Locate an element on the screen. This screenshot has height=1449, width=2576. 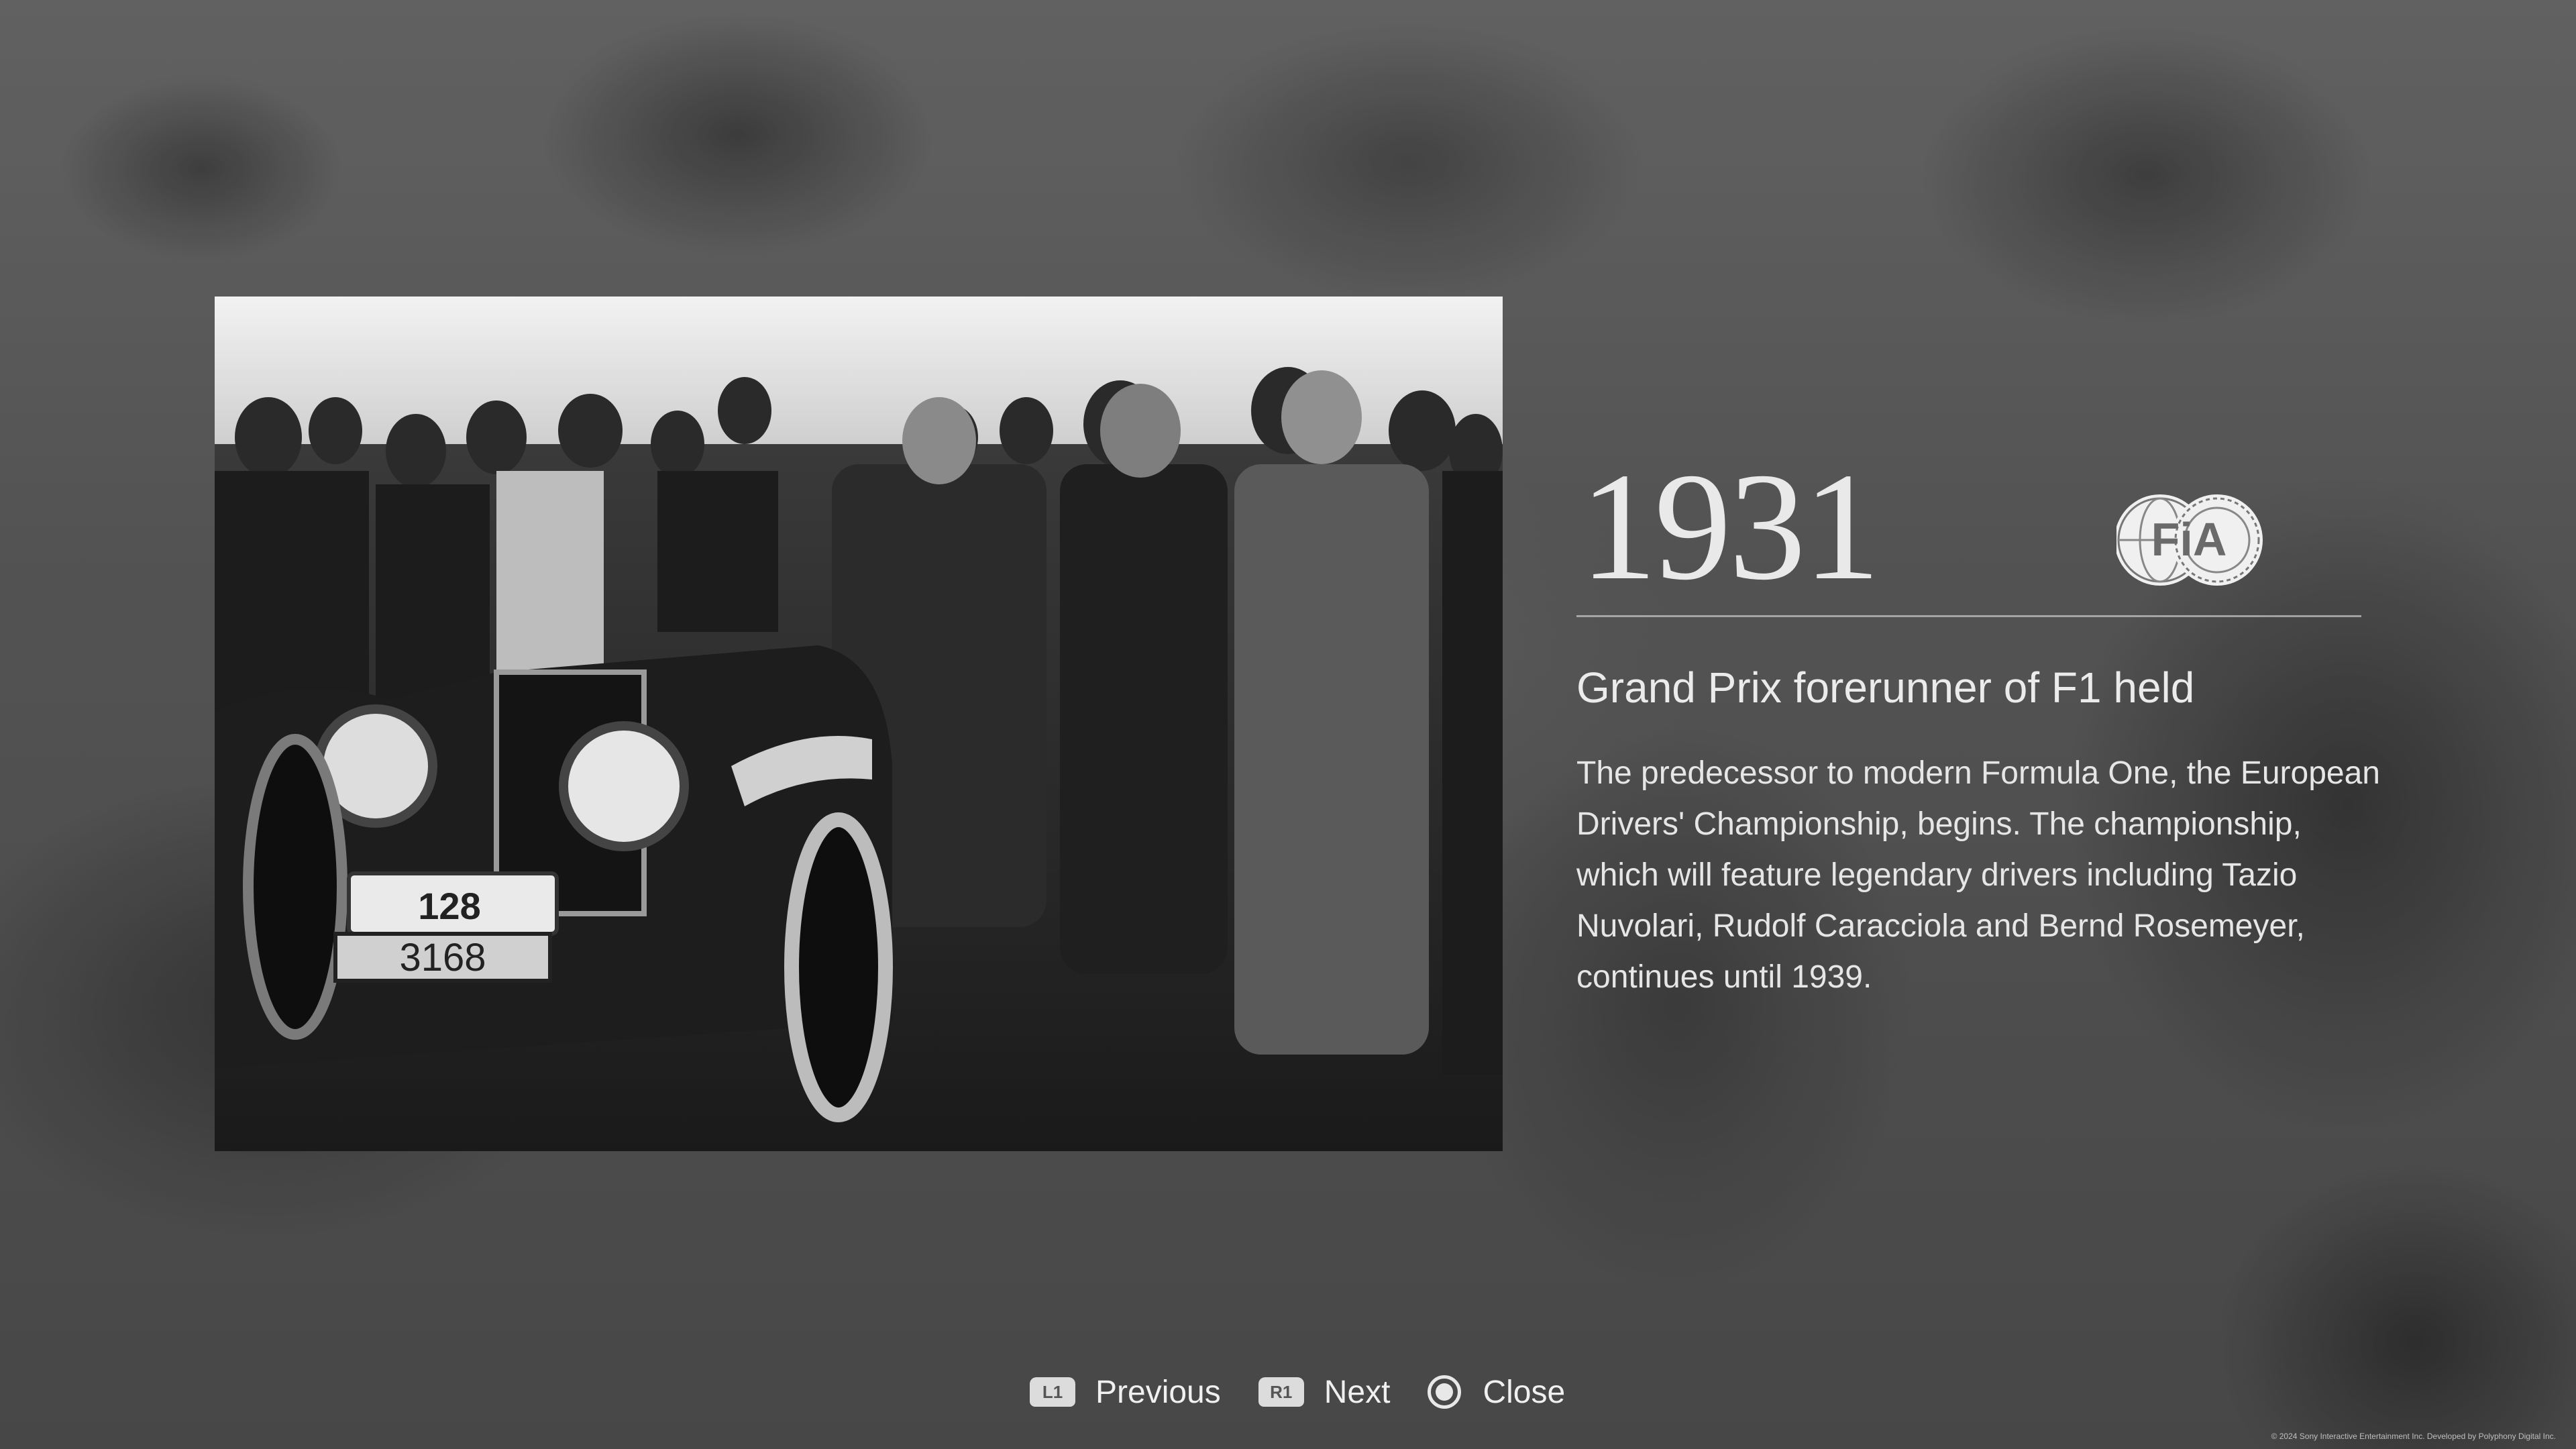
r1-button-icon: R1 is located at coordinates (1281, 1392).